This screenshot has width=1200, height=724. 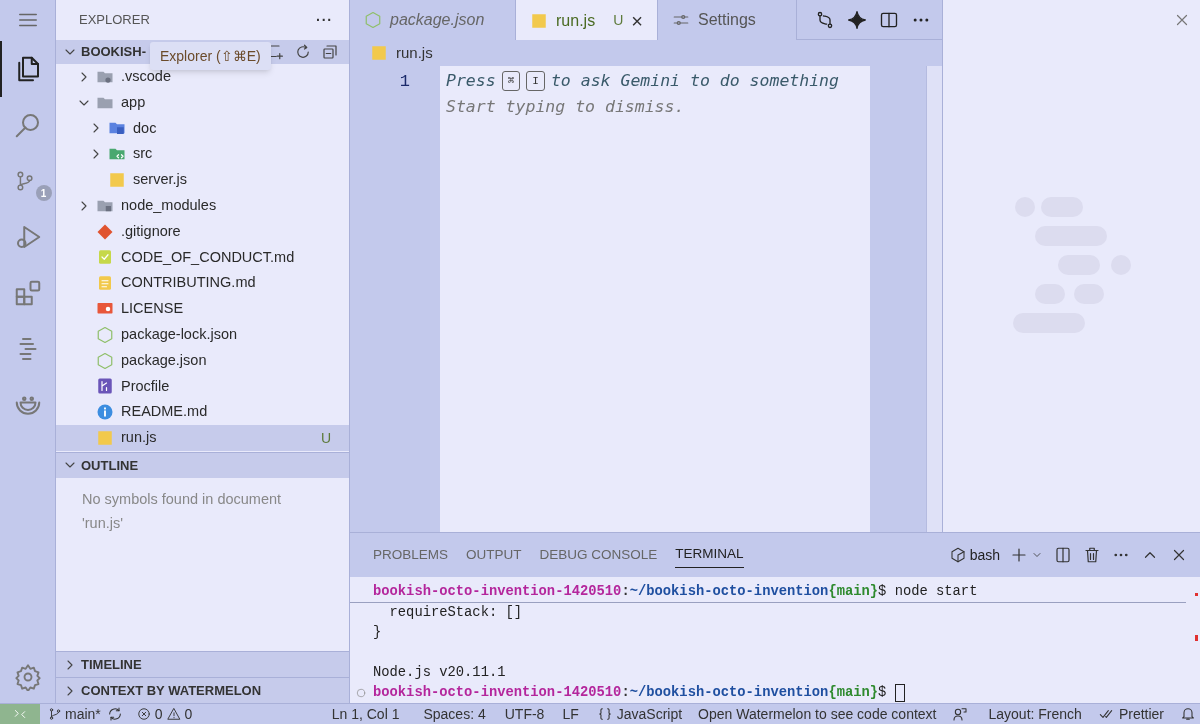 I want to click on folder-name: BOOKISH-, so click(x=113, y=52).